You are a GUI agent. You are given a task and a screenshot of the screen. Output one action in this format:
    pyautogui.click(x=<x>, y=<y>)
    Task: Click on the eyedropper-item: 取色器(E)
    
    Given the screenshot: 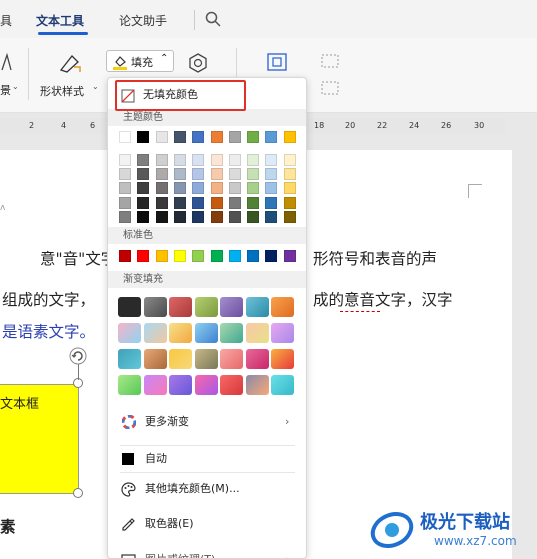 What is the action you would take?
    pyautogui.click(x=207, y=524)
    